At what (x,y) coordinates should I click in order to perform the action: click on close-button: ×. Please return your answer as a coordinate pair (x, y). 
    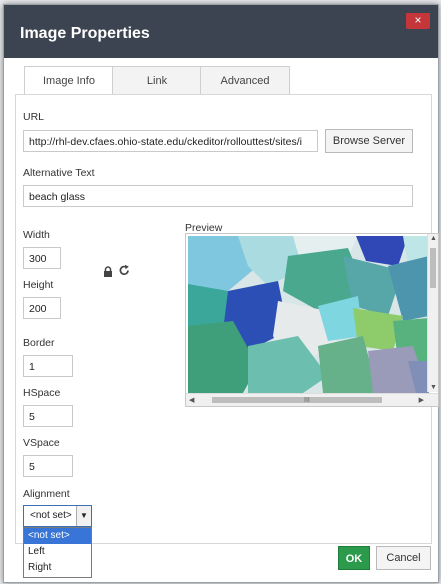
    Looking at the image, I should click on (418, 21).